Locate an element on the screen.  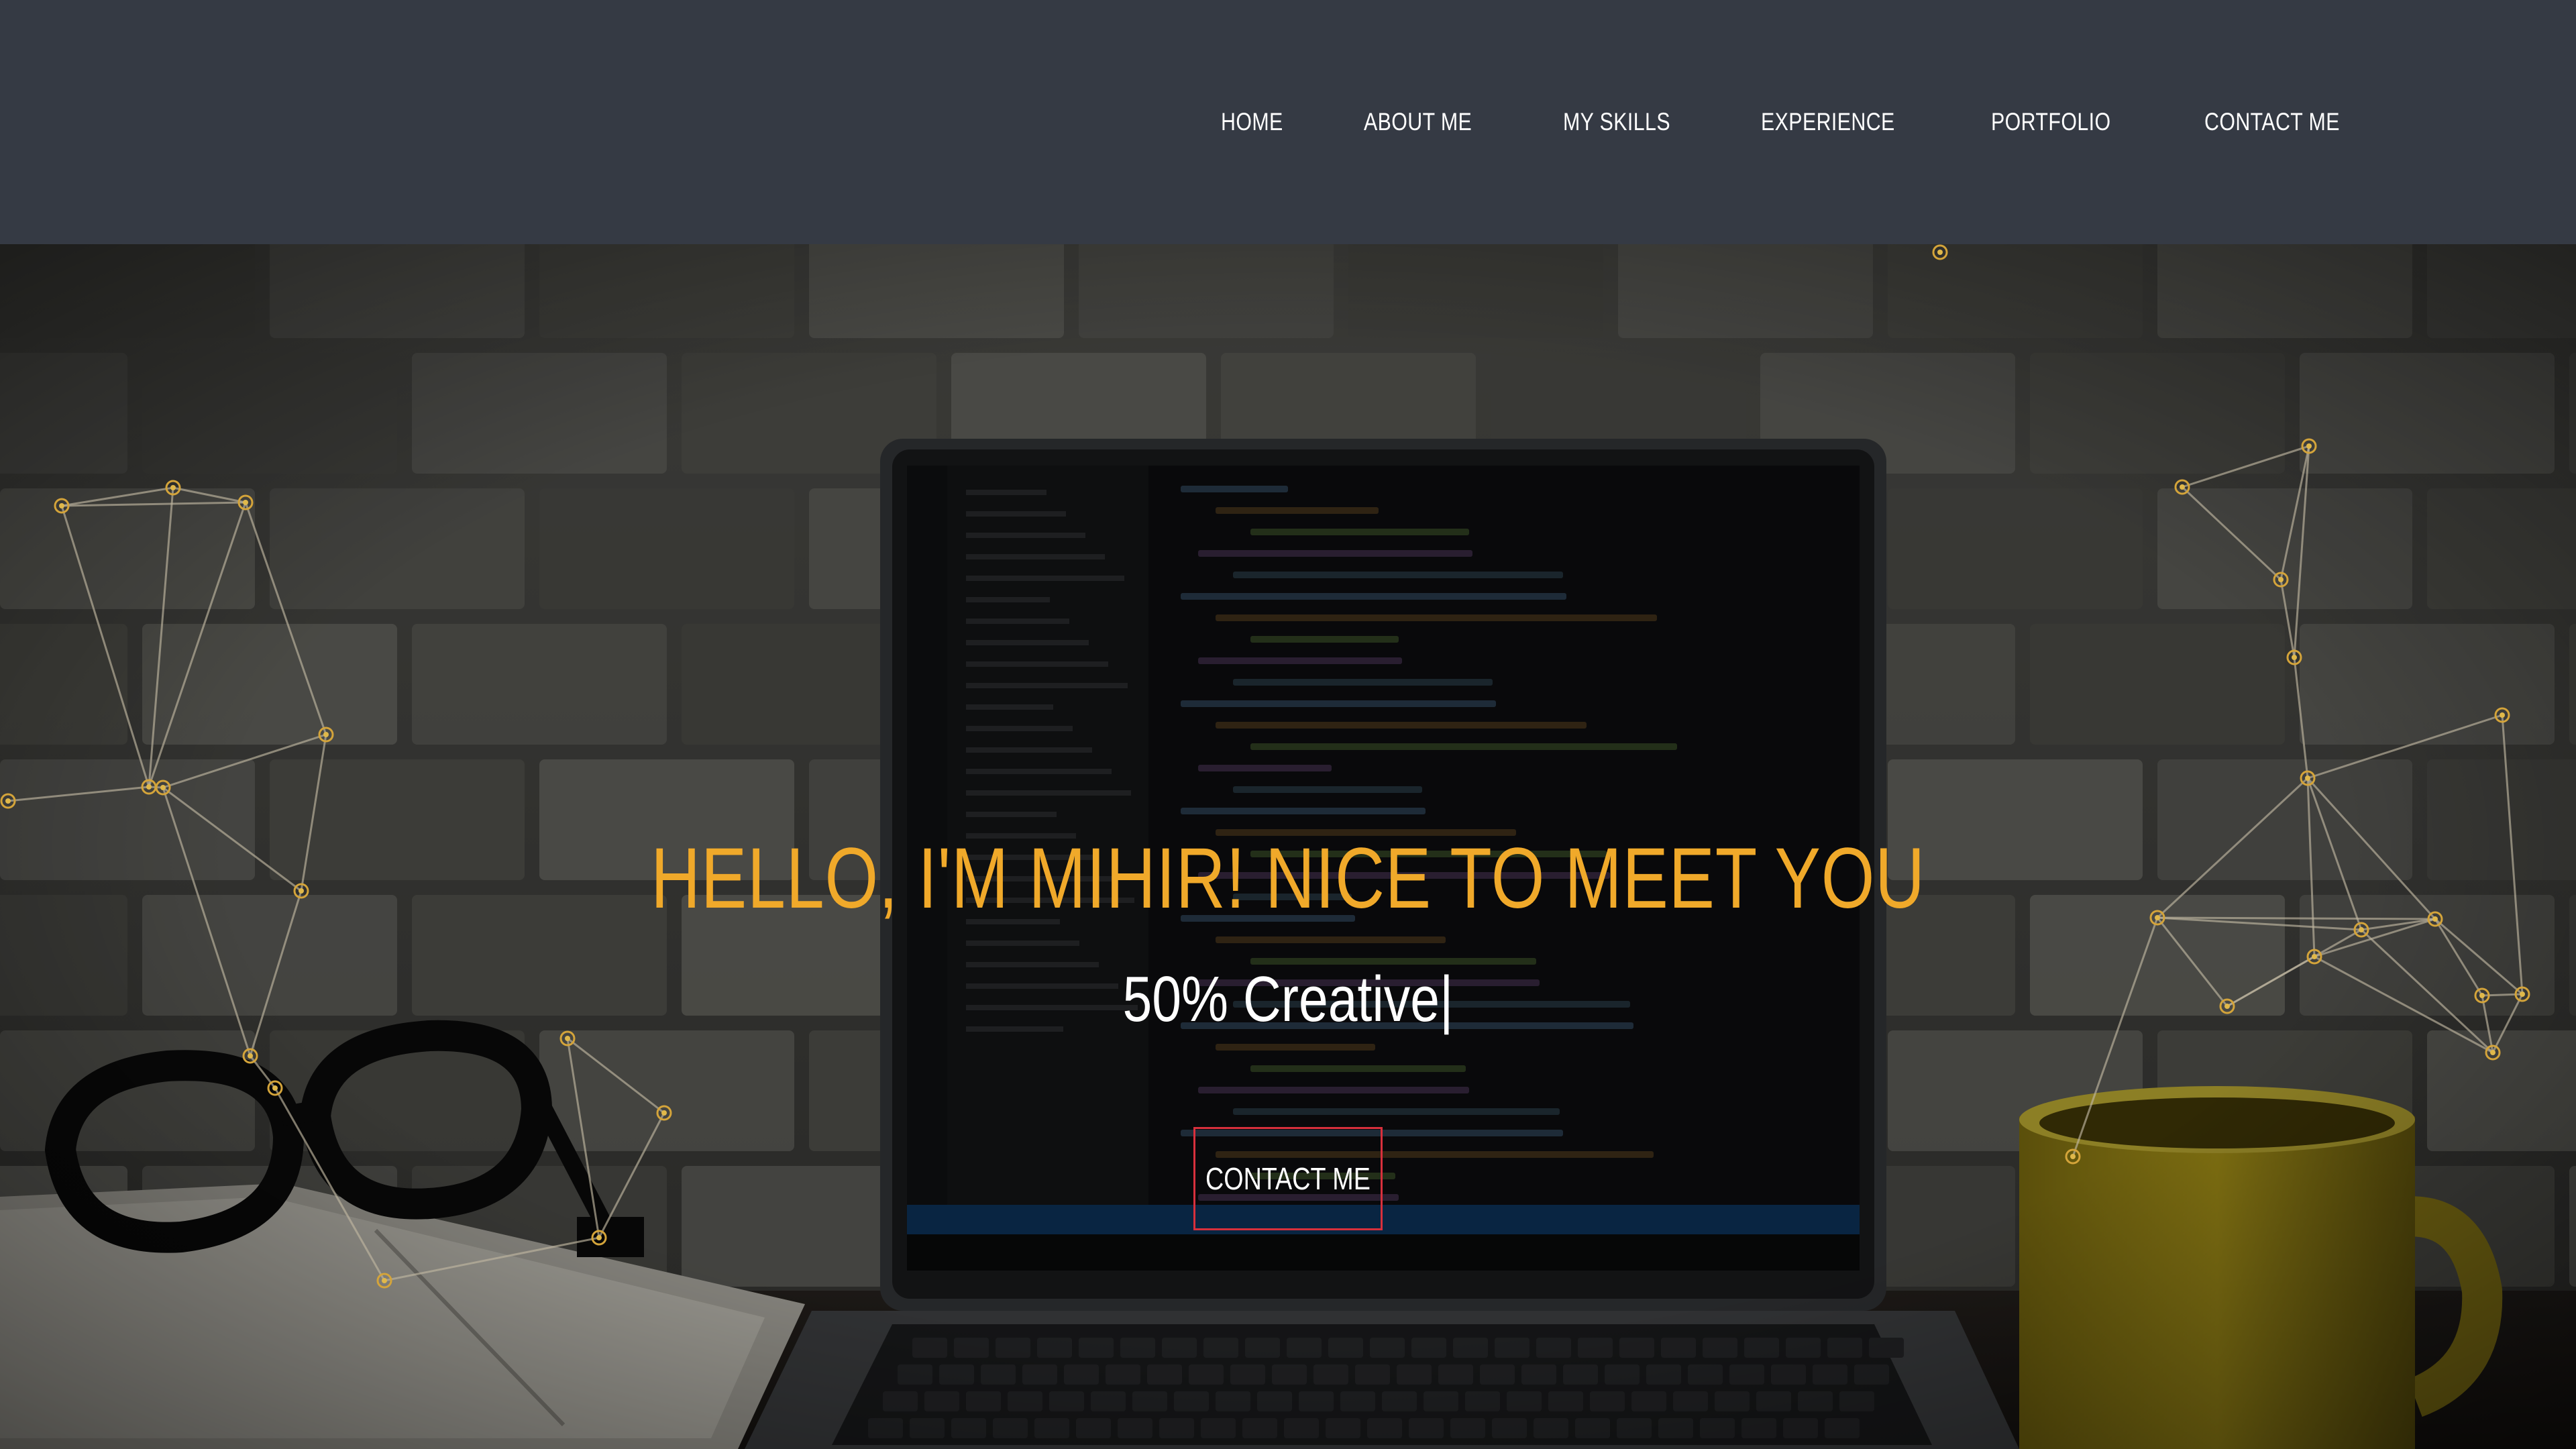
contact-me-button: CONTACT ME is located at coordinates (1288, 1178).